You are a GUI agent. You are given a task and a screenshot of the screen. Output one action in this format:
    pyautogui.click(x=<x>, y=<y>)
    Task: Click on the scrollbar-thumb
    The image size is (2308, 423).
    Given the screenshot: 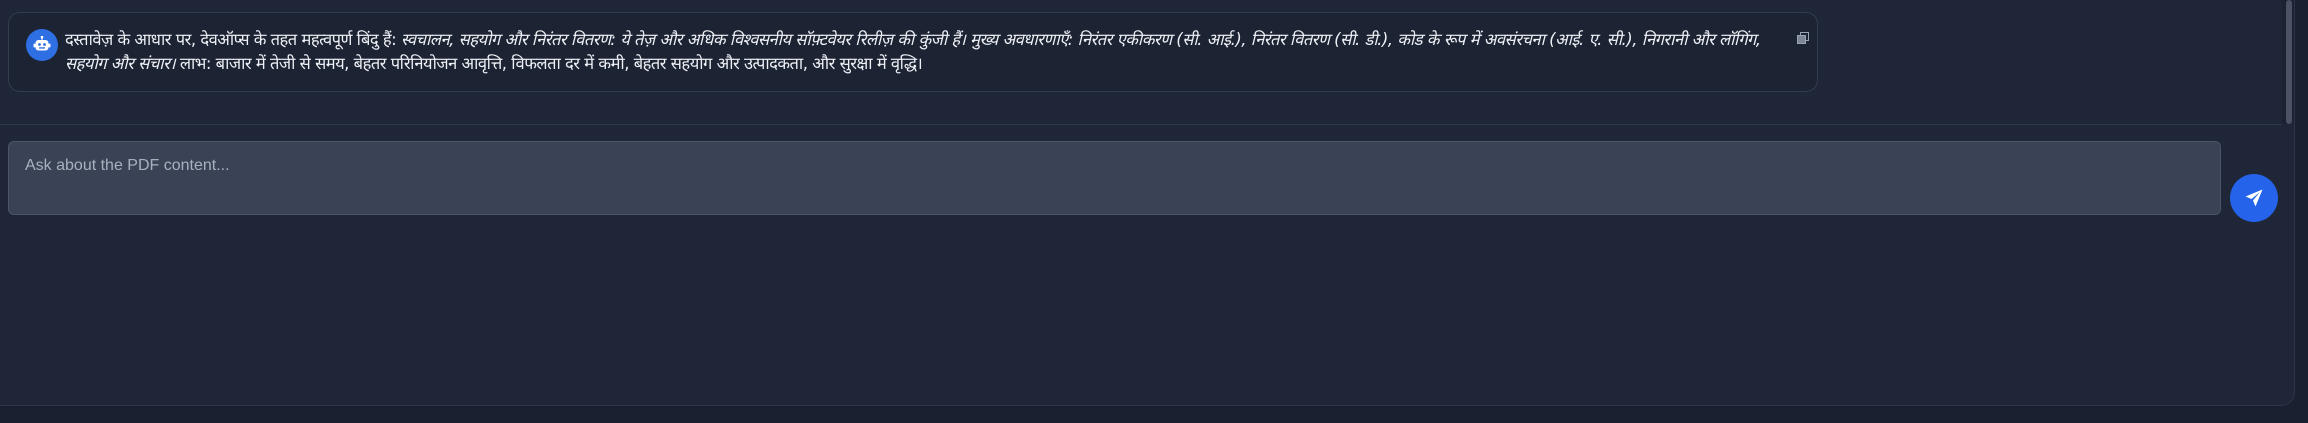 What is the action you would take?
    pyautogui.click(x=2289, y=62)
    